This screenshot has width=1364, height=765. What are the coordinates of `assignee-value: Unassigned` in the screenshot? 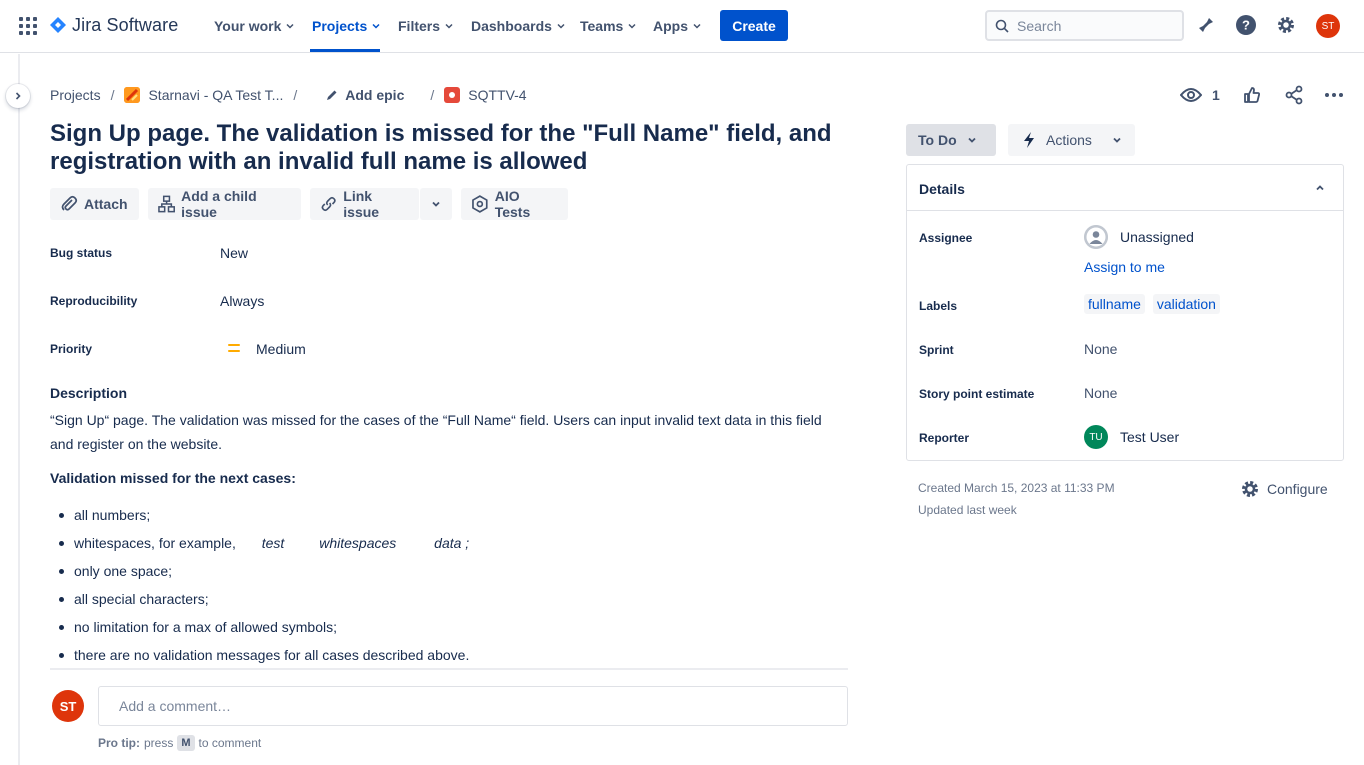 It's located at (1157, 237).